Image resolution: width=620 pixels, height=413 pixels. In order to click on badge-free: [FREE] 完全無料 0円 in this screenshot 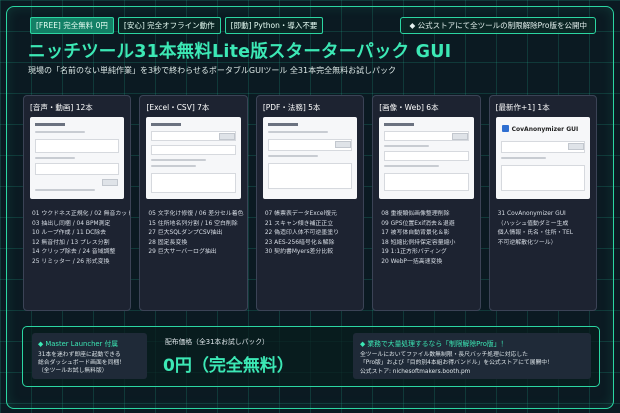, I will do `click(72, 25)`.